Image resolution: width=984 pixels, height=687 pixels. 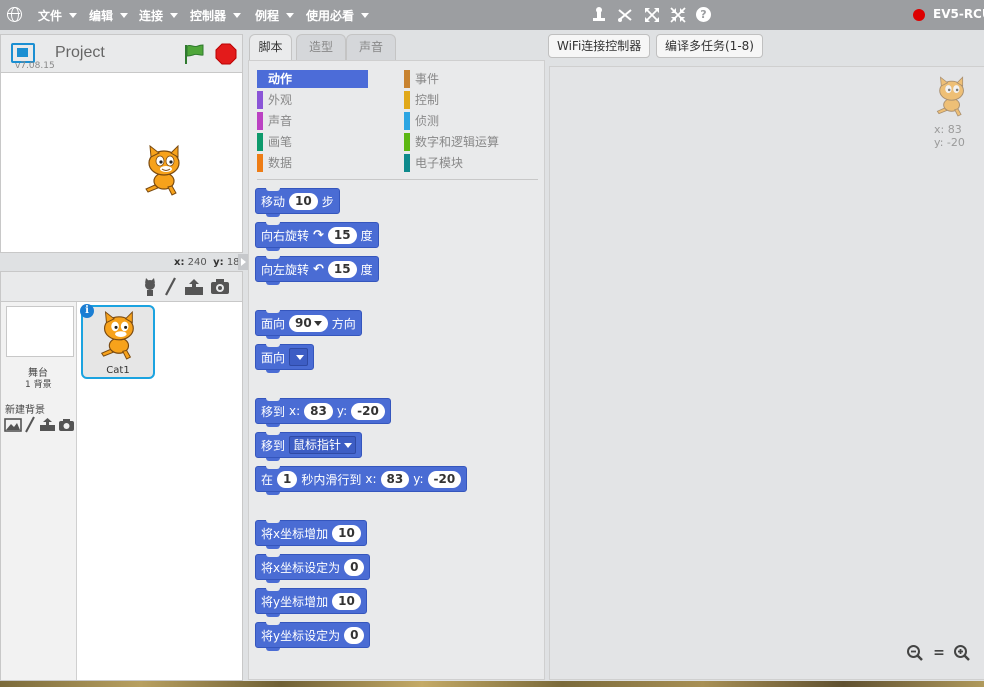 I want to click on tab-sounds: 声音, so click(x=371, y=47).